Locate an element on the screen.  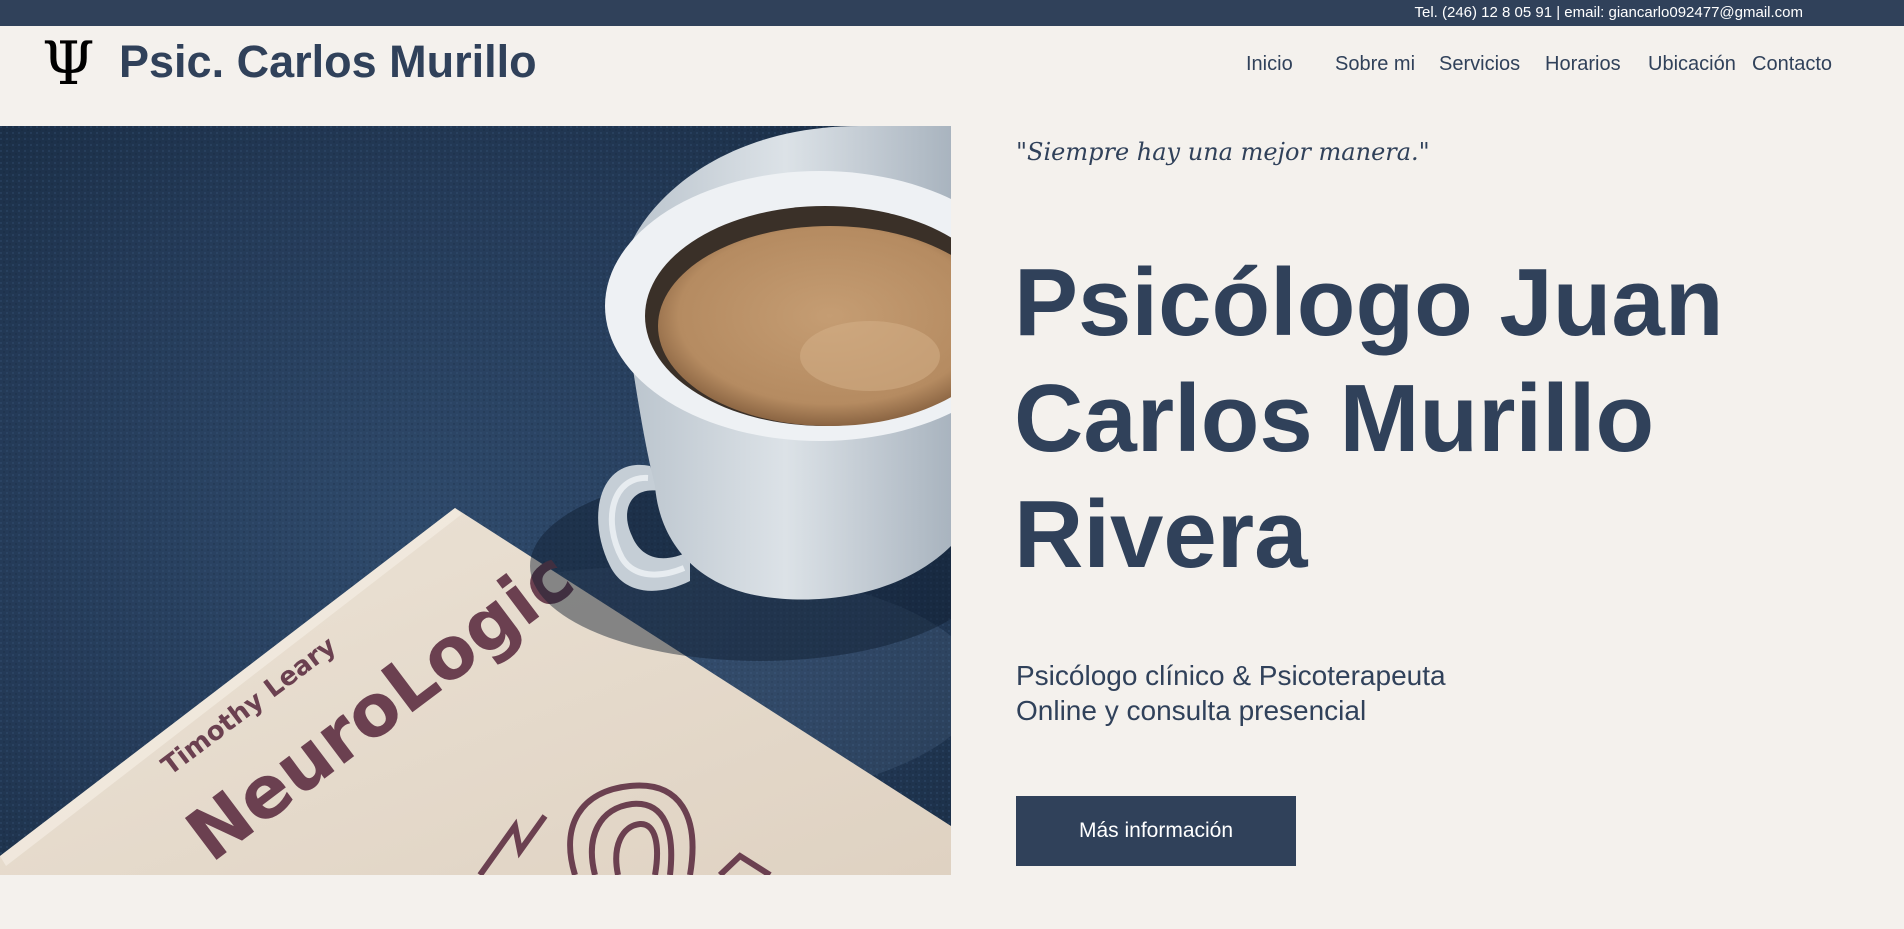
hero-title-line: Psicólogo Juan is located at coordinates (1369, 302).